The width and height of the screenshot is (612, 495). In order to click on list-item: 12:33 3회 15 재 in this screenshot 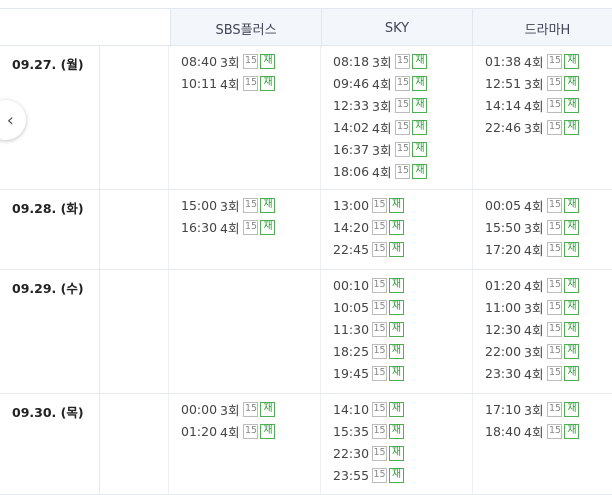, I will do `click(380, 105)`.